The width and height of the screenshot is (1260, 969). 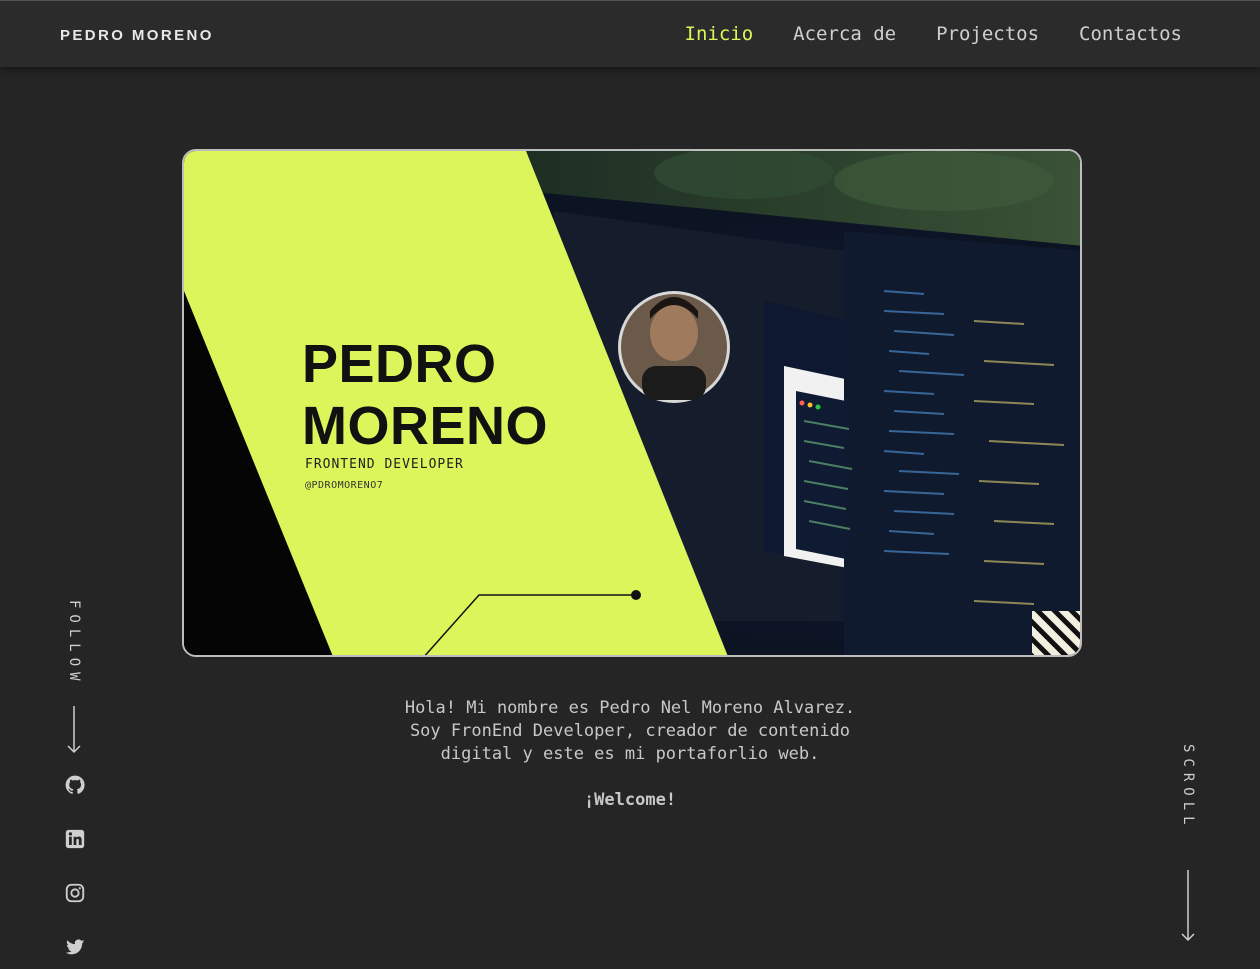 I want to click on hero-name: PEDRO MORENO, so click(x=425, y=395).